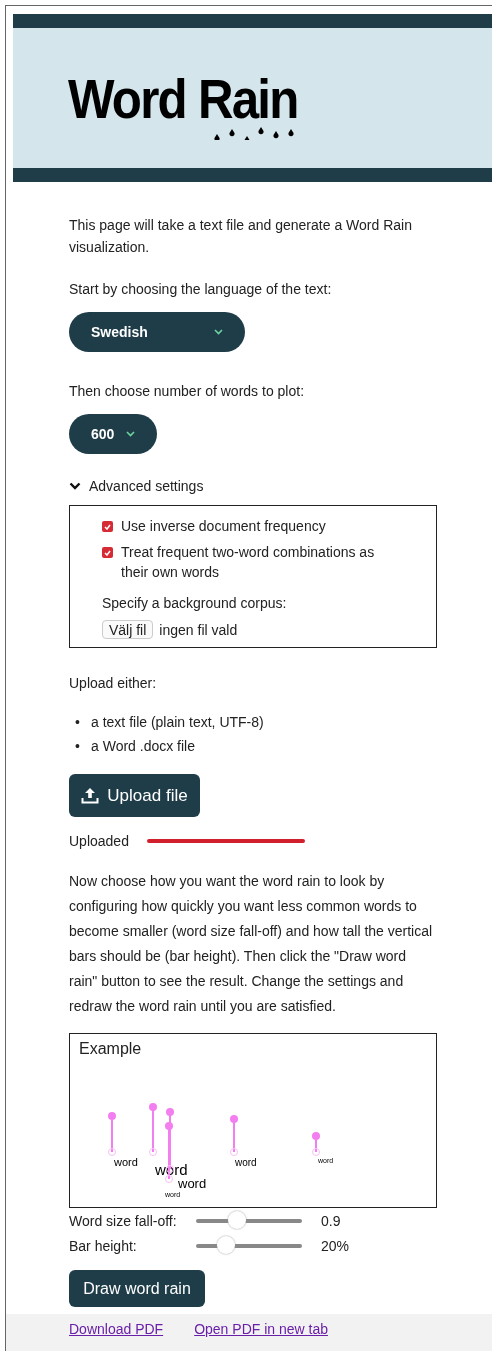 The width and height of the screenshot is (492, 1351). Describe the element at coordinates (113, 683) in the screenshot. I see `upload-label: Upload either:` at that location.